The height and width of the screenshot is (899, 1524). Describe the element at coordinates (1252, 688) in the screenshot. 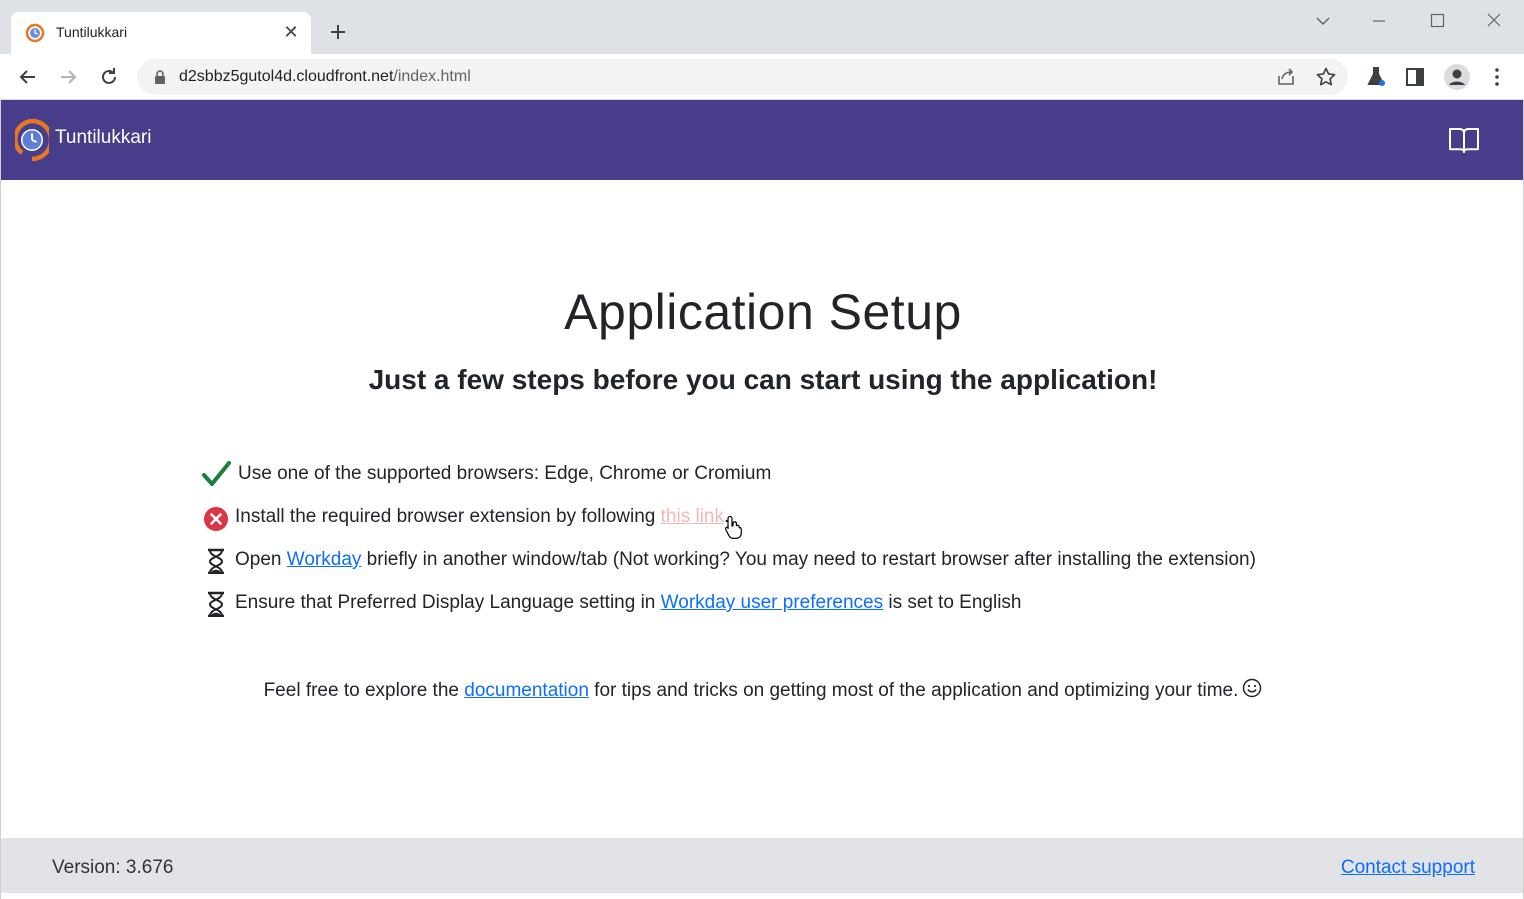

I see `smiley-icon` at that location.